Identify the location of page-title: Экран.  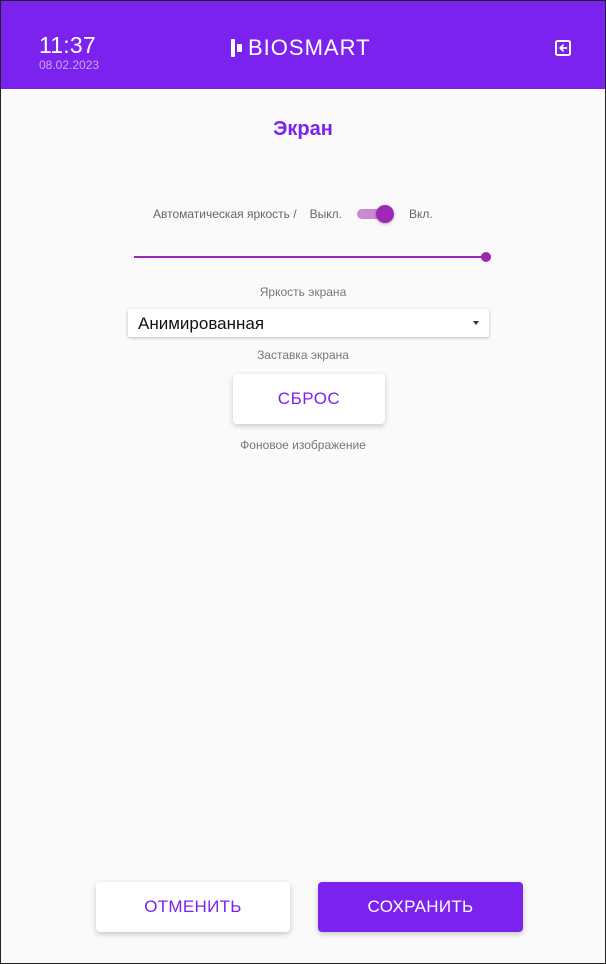
(303, 129).